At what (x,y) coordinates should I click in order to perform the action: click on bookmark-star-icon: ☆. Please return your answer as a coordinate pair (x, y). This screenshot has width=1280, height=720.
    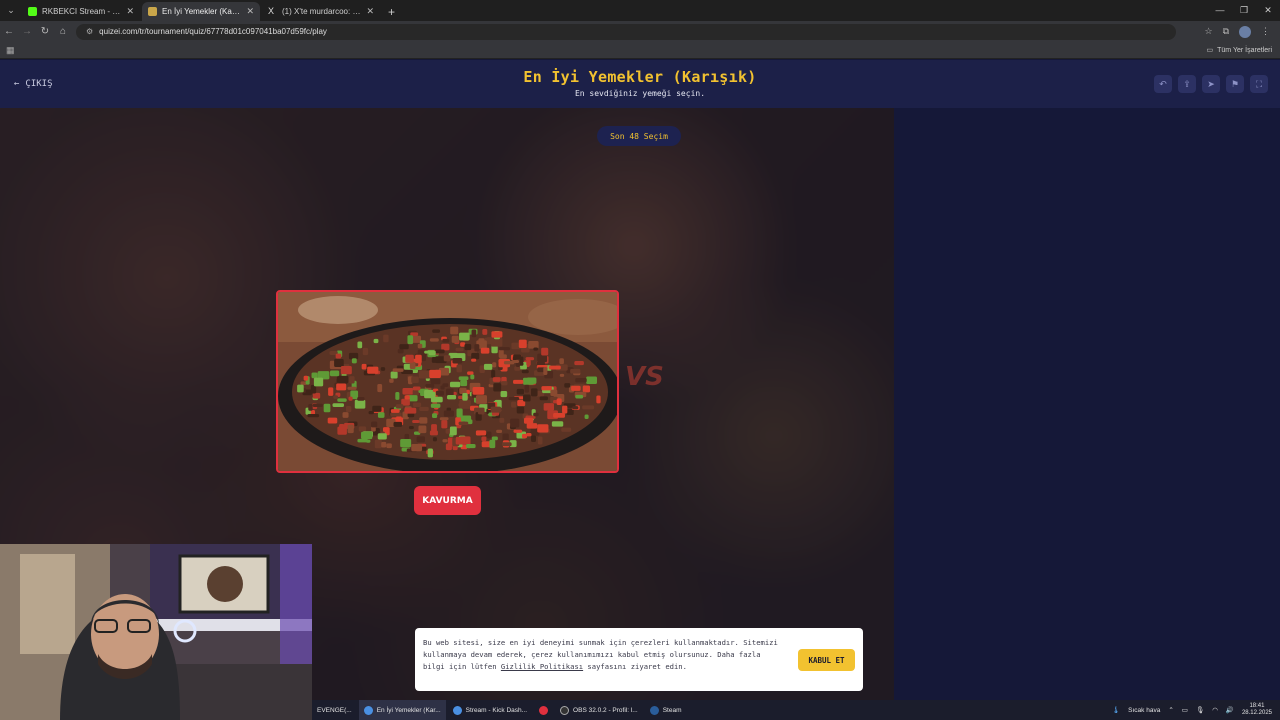
    Looking at the image, I should click on (1208, 31).